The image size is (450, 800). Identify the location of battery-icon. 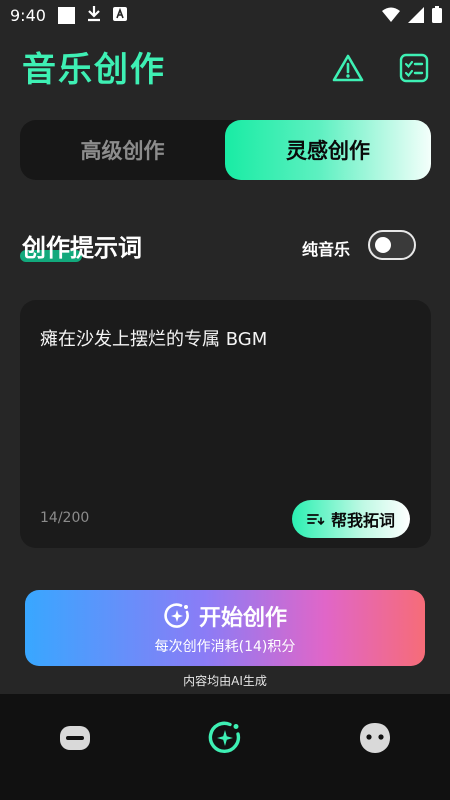
(437, 16).